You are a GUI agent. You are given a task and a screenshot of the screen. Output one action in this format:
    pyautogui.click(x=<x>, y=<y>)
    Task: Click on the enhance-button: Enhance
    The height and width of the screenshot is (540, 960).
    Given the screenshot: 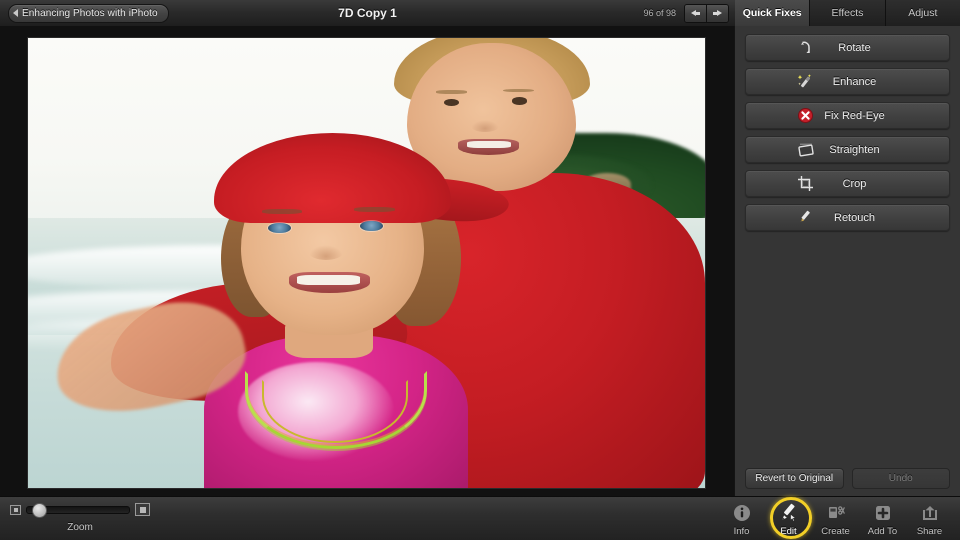 What is the action you would take?
    pyautogui.click(x=847, y=81)
    